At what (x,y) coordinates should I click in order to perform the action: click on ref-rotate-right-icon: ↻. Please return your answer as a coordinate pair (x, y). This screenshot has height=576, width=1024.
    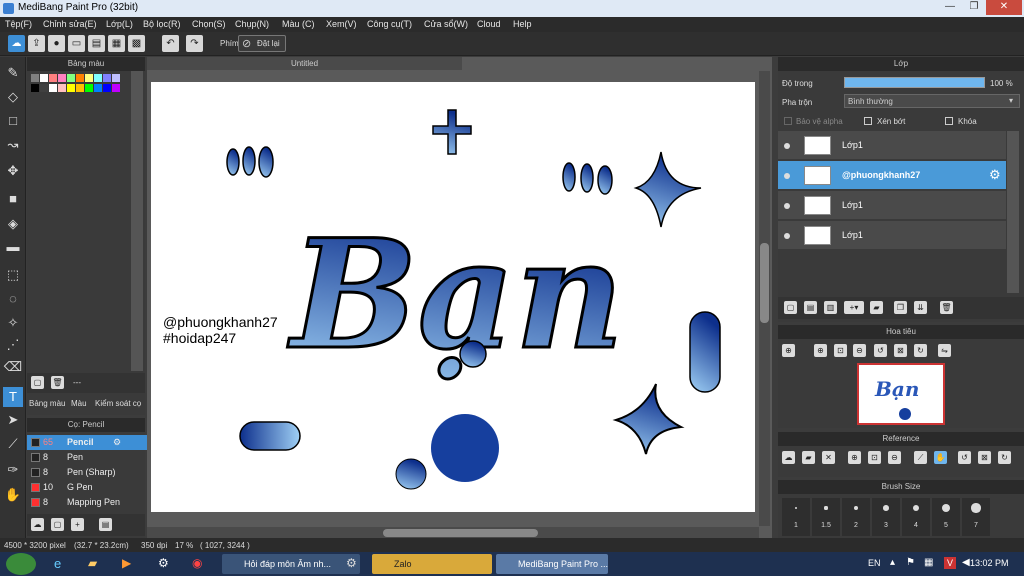
    Looking at the image, I should click on (1004, 457).